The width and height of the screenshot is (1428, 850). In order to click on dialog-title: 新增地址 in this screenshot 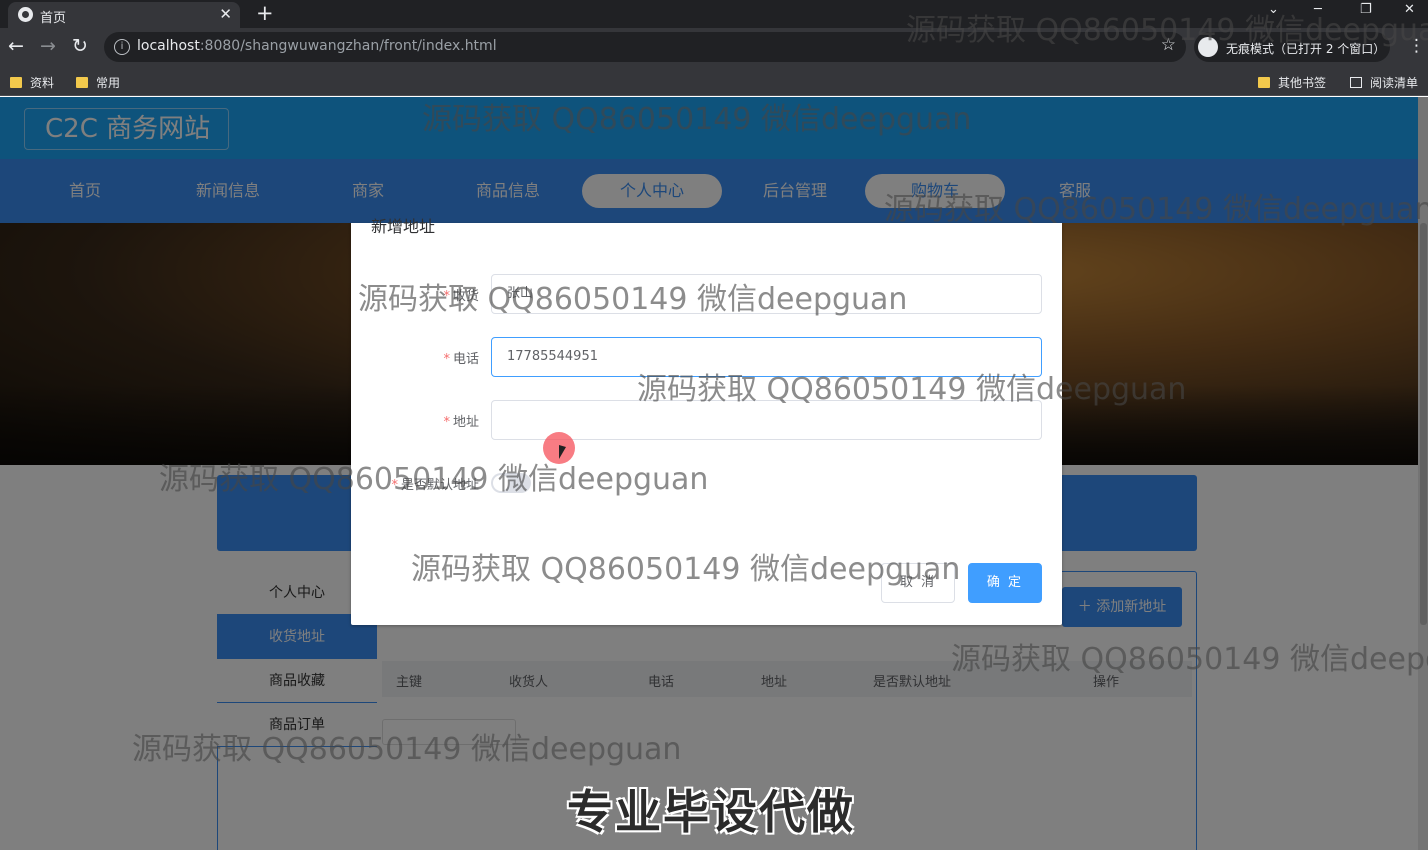, I will do `click(403, 226)`.